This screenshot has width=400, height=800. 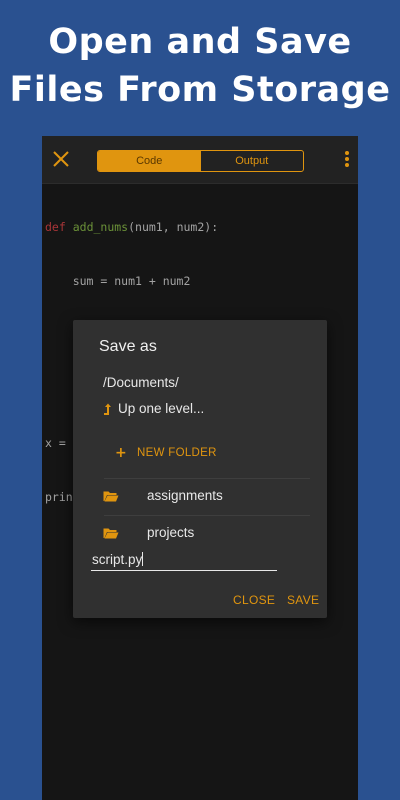 I want to click on tab-code: Code, so click(x=149, y=161).